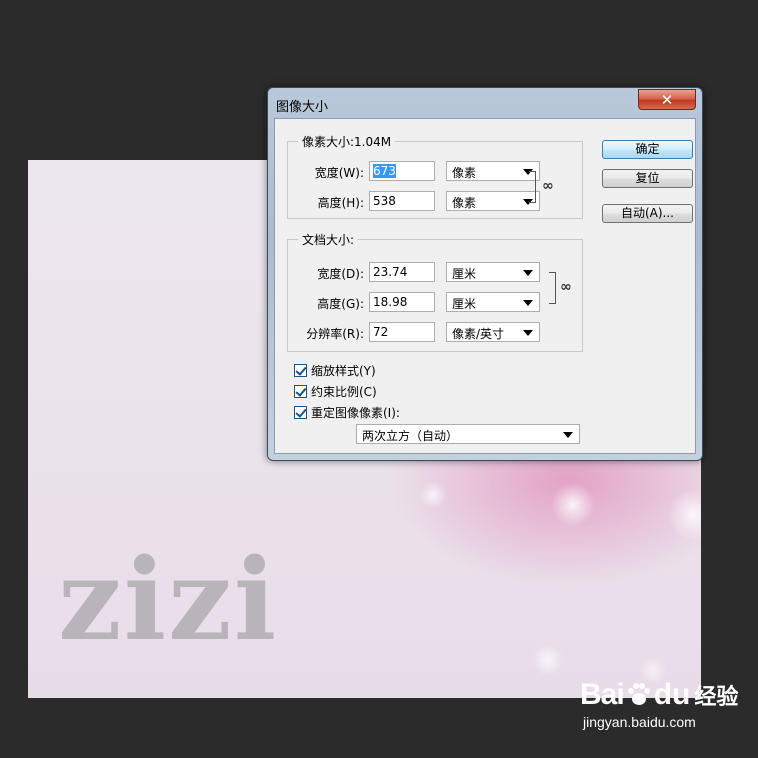 The width and height of the screenshot is (758, 758). What do you see at coordinates (493, 171) in the screenshot?
I see `pixel-width-unit-select: 像素` at bounding box center [493, 171].